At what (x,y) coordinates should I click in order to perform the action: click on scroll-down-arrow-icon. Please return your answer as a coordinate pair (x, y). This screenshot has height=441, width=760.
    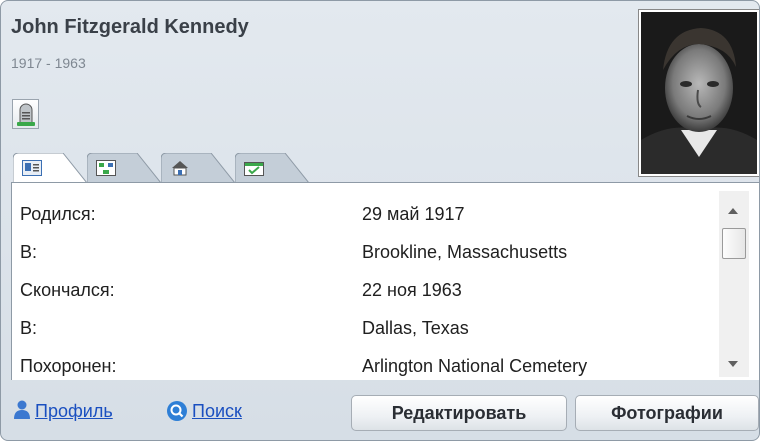
    Looking at the image, I should click on (733, 364).